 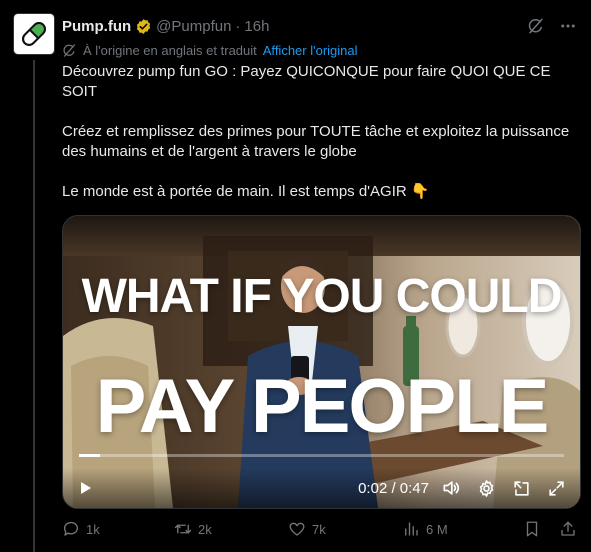 I want to click on author-handle: @Pumpfun, so click(x=193, y=26).